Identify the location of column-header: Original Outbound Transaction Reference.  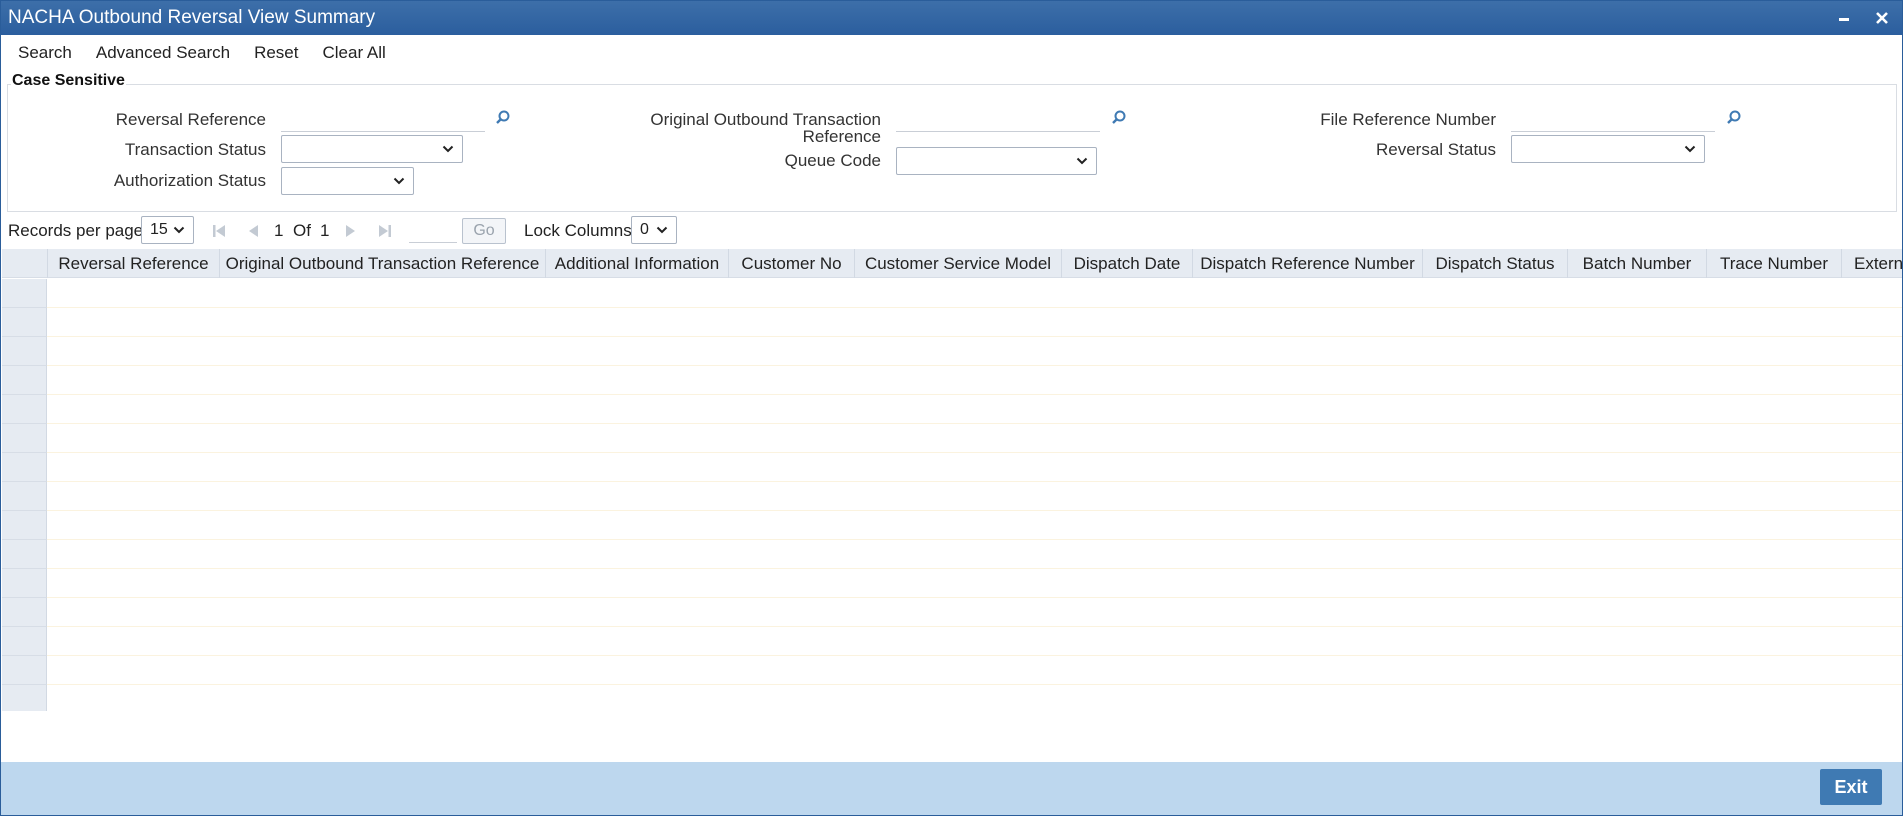
(383, 263).